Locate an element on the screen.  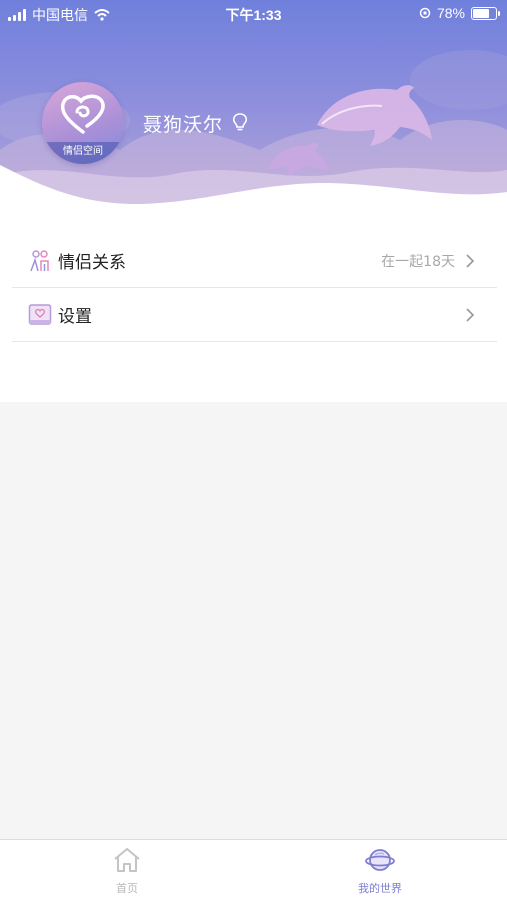
battery-icon is located at coordinates (485, 13).